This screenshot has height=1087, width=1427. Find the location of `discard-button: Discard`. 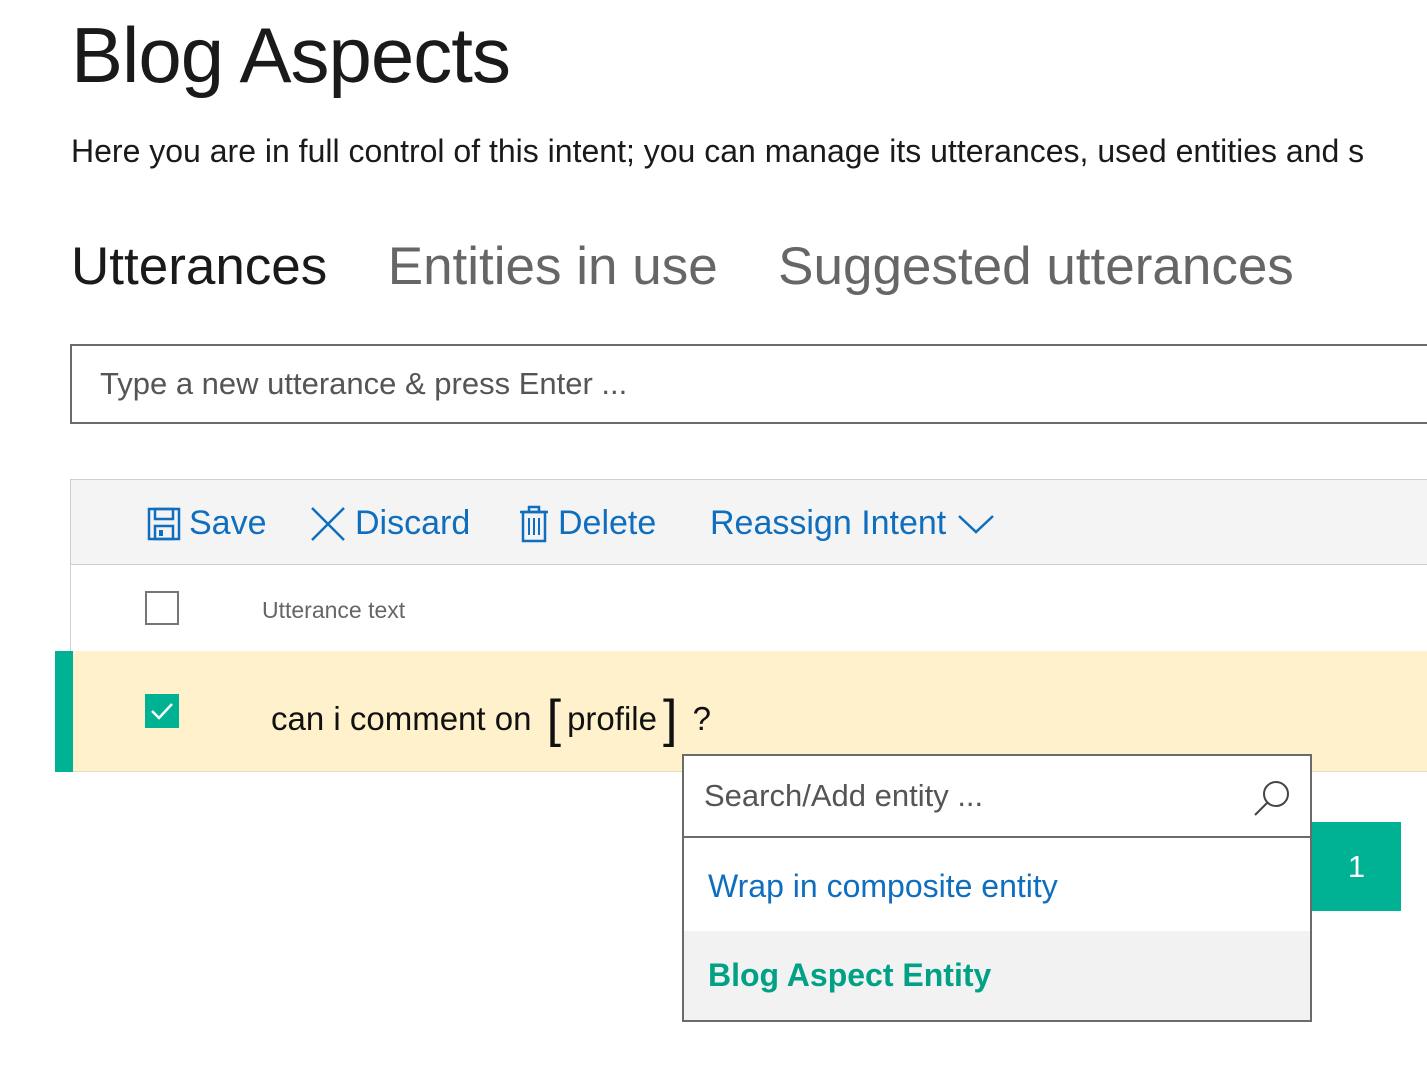

discard-button: Discard is located at coordinates (389, 523).